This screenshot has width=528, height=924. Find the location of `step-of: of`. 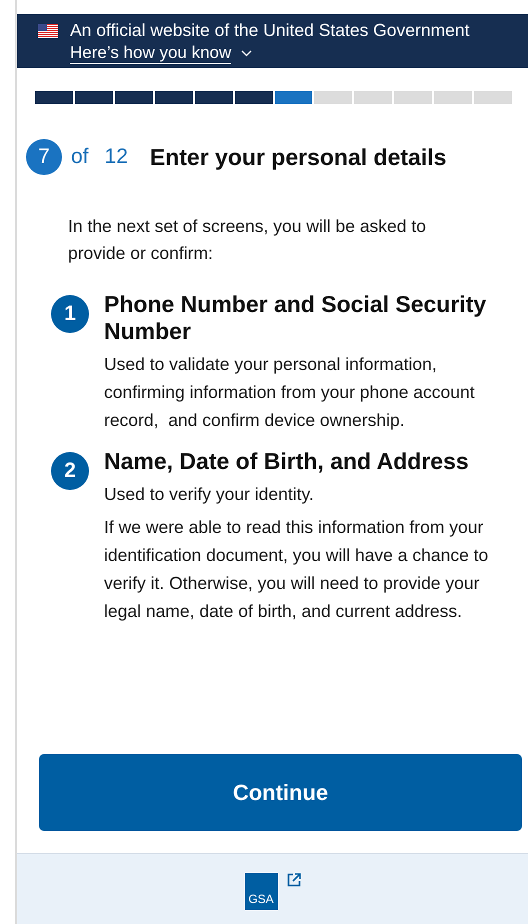

step-of: of is located at coordinates (80, 157).